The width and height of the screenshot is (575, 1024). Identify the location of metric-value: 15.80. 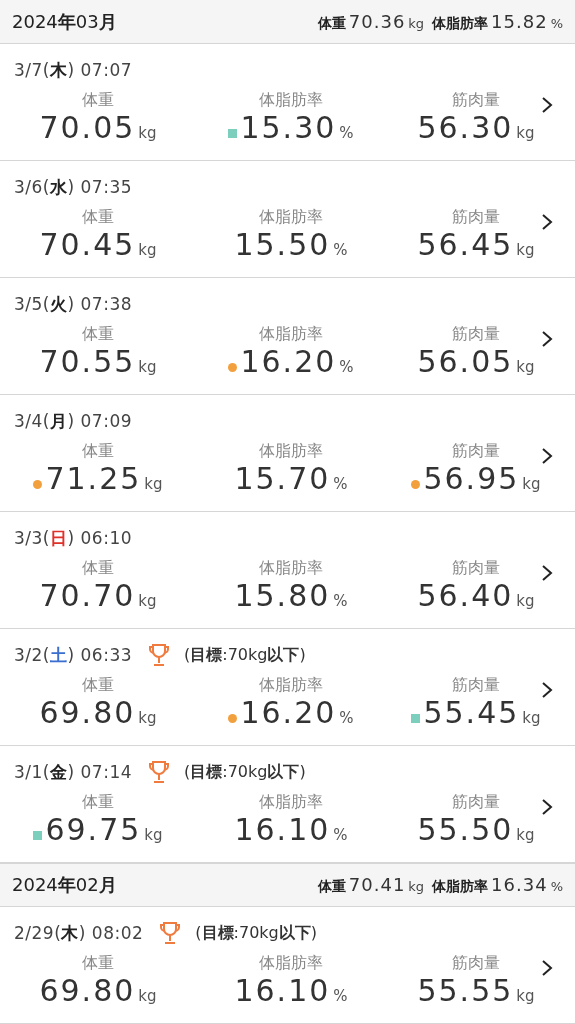
(282, 596).